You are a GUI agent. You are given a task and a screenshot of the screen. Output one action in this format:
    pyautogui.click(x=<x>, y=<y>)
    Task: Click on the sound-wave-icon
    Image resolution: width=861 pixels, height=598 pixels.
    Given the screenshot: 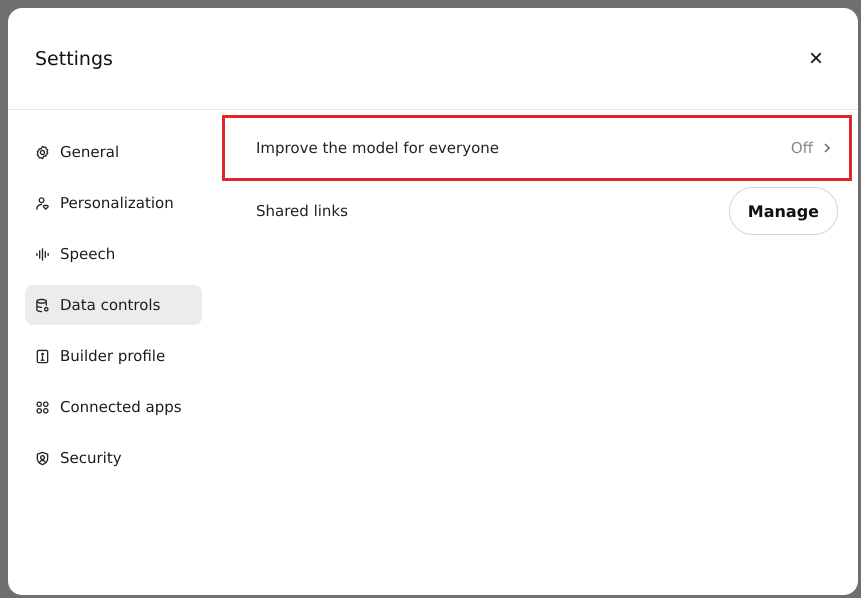 What is the action you would take?
    pyautogui.click(x=42, y=254)
    